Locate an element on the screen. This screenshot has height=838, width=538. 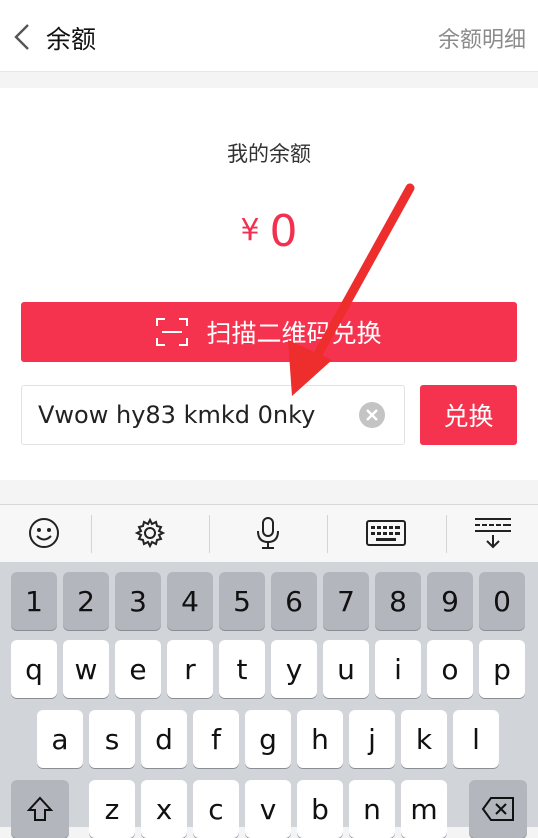
key-t: t is located at coordinates (242, 669).